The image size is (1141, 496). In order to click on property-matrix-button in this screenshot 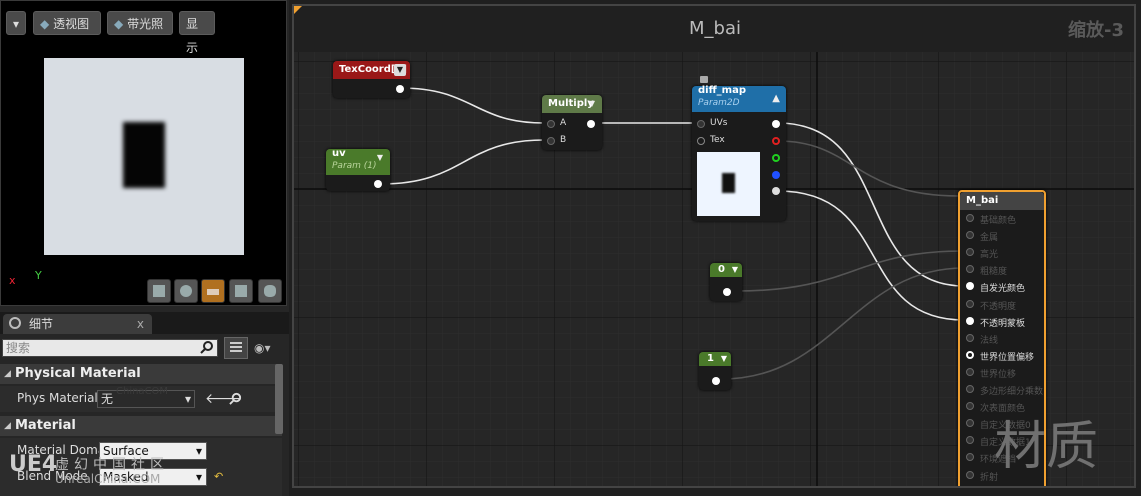, I will do `click(236, 348)`.